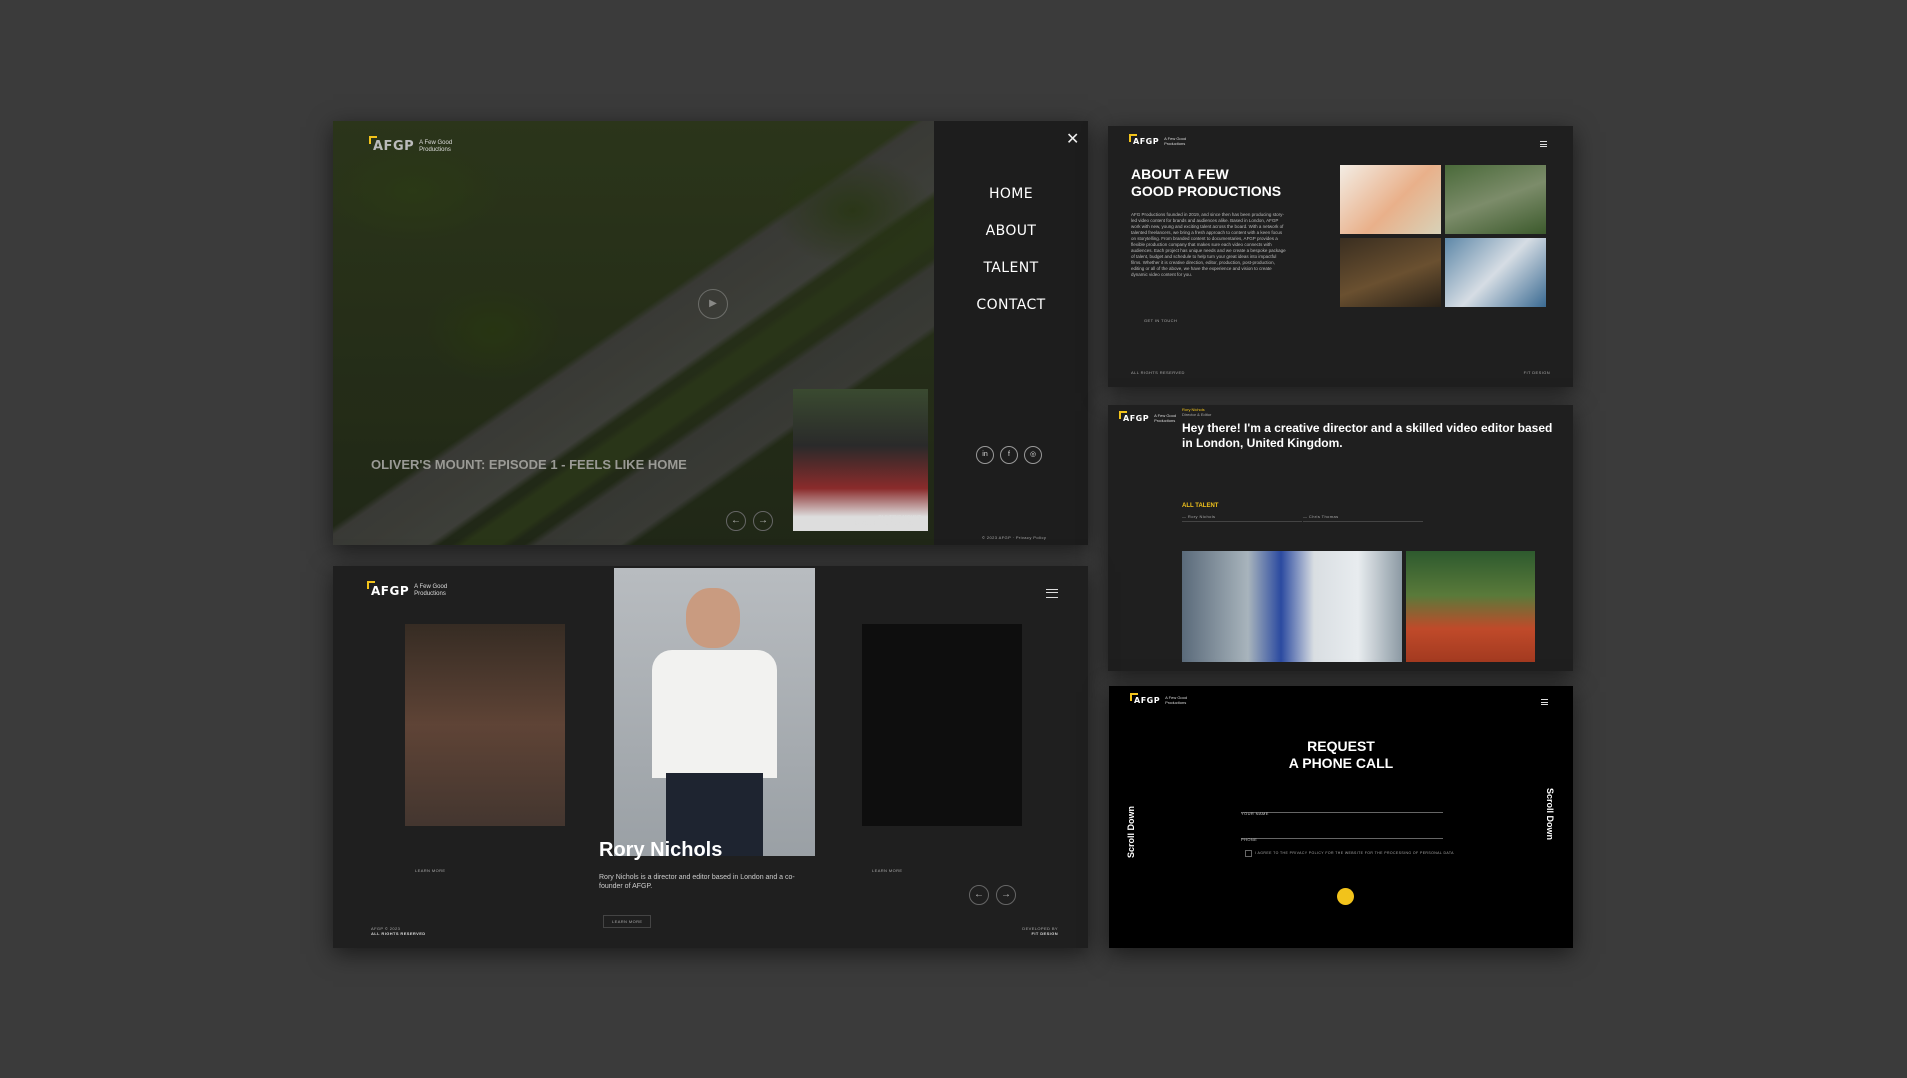 The image size is (1907, 1078). I want to click on scroll-down-left: Scroll Down, so click(1131, 832).